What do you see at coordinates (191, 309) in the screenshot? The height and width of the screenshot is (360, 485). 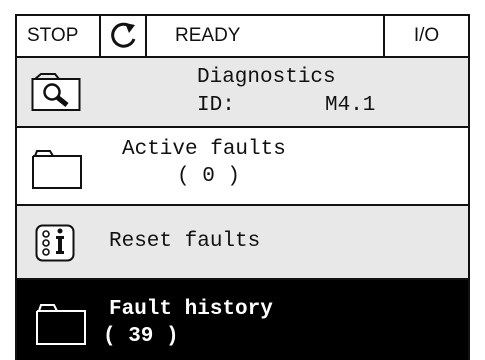 I see `menu-item-label: Fault history` at bounding box center [191, 309].